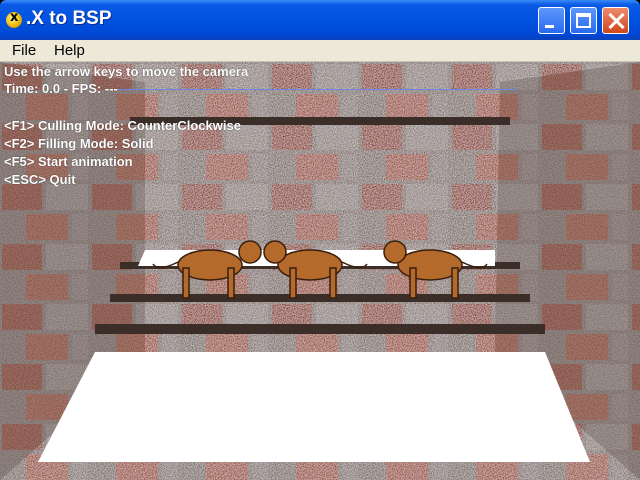 Image resolution: width=640 pixels, height=480 pixels. What do you see at coordinates (615, 20) in the screenshot?
I see `close-button` at bounding box center [615, 20].